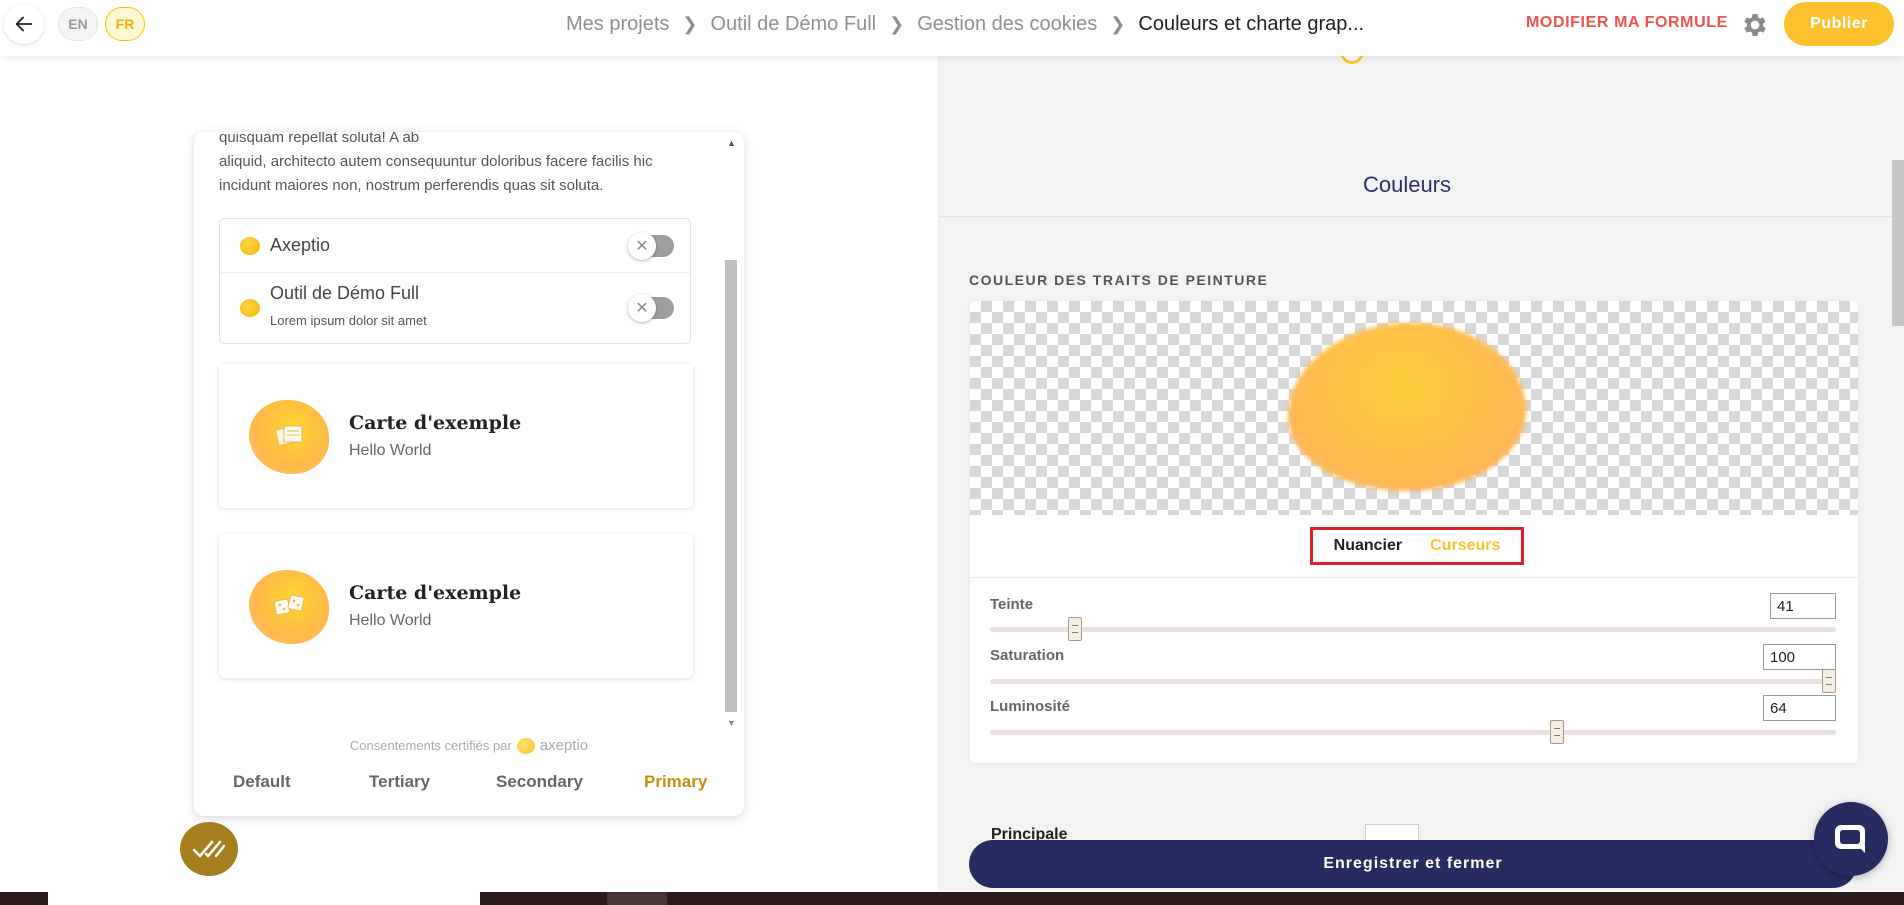  What do you see at coordinates (1799, 708) in the screenshot?
I see `luminosity-input` at bounding box center [1799, 708].